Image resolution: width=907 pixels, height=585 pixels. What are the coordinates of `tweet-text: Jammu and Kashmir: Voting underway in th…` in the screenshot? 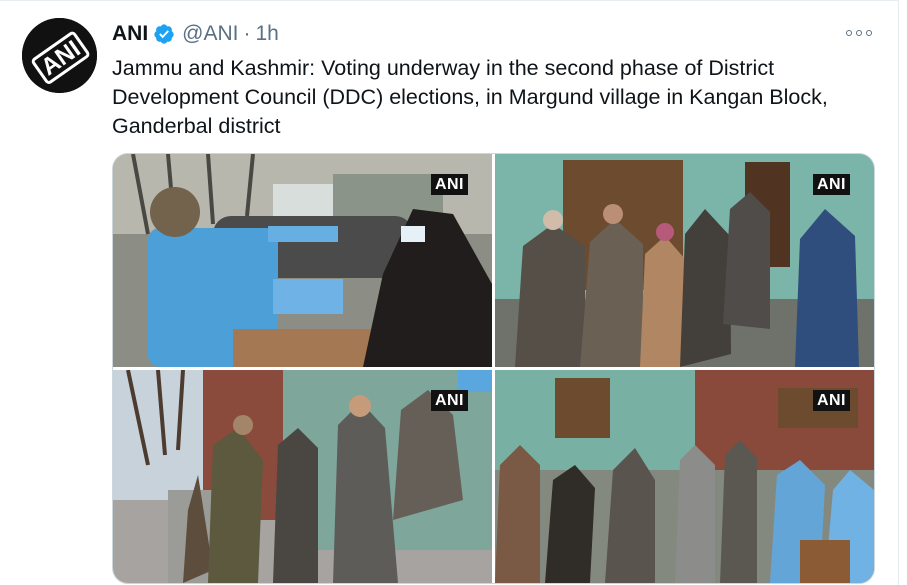 It's located at (470, 97).